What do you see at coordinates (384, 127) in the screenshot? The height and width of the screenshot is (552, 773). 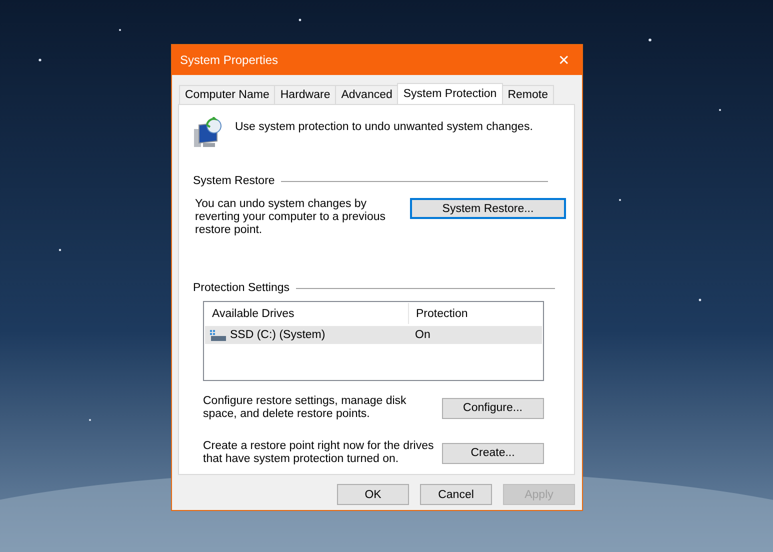 I see `intro-text: Use system protection to undo unwanted system changes.` at bounding box center [384, 127].